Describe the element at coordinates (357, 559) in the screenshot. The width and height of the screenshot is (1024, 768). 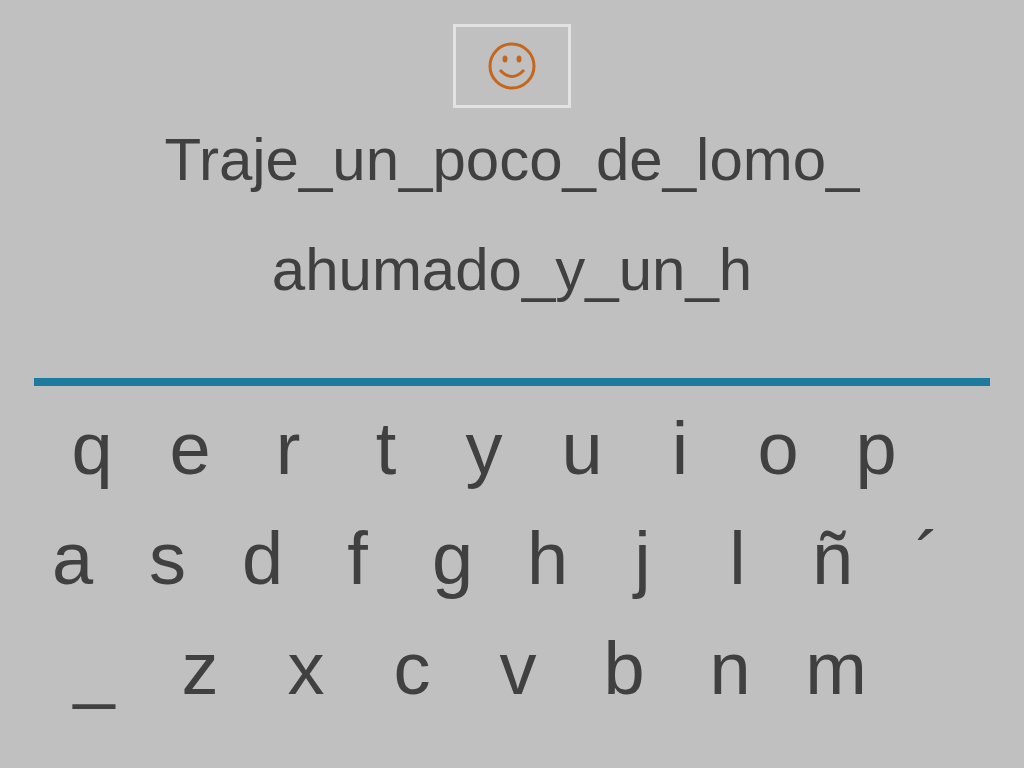
I see `keyboard-key: f` at that location.